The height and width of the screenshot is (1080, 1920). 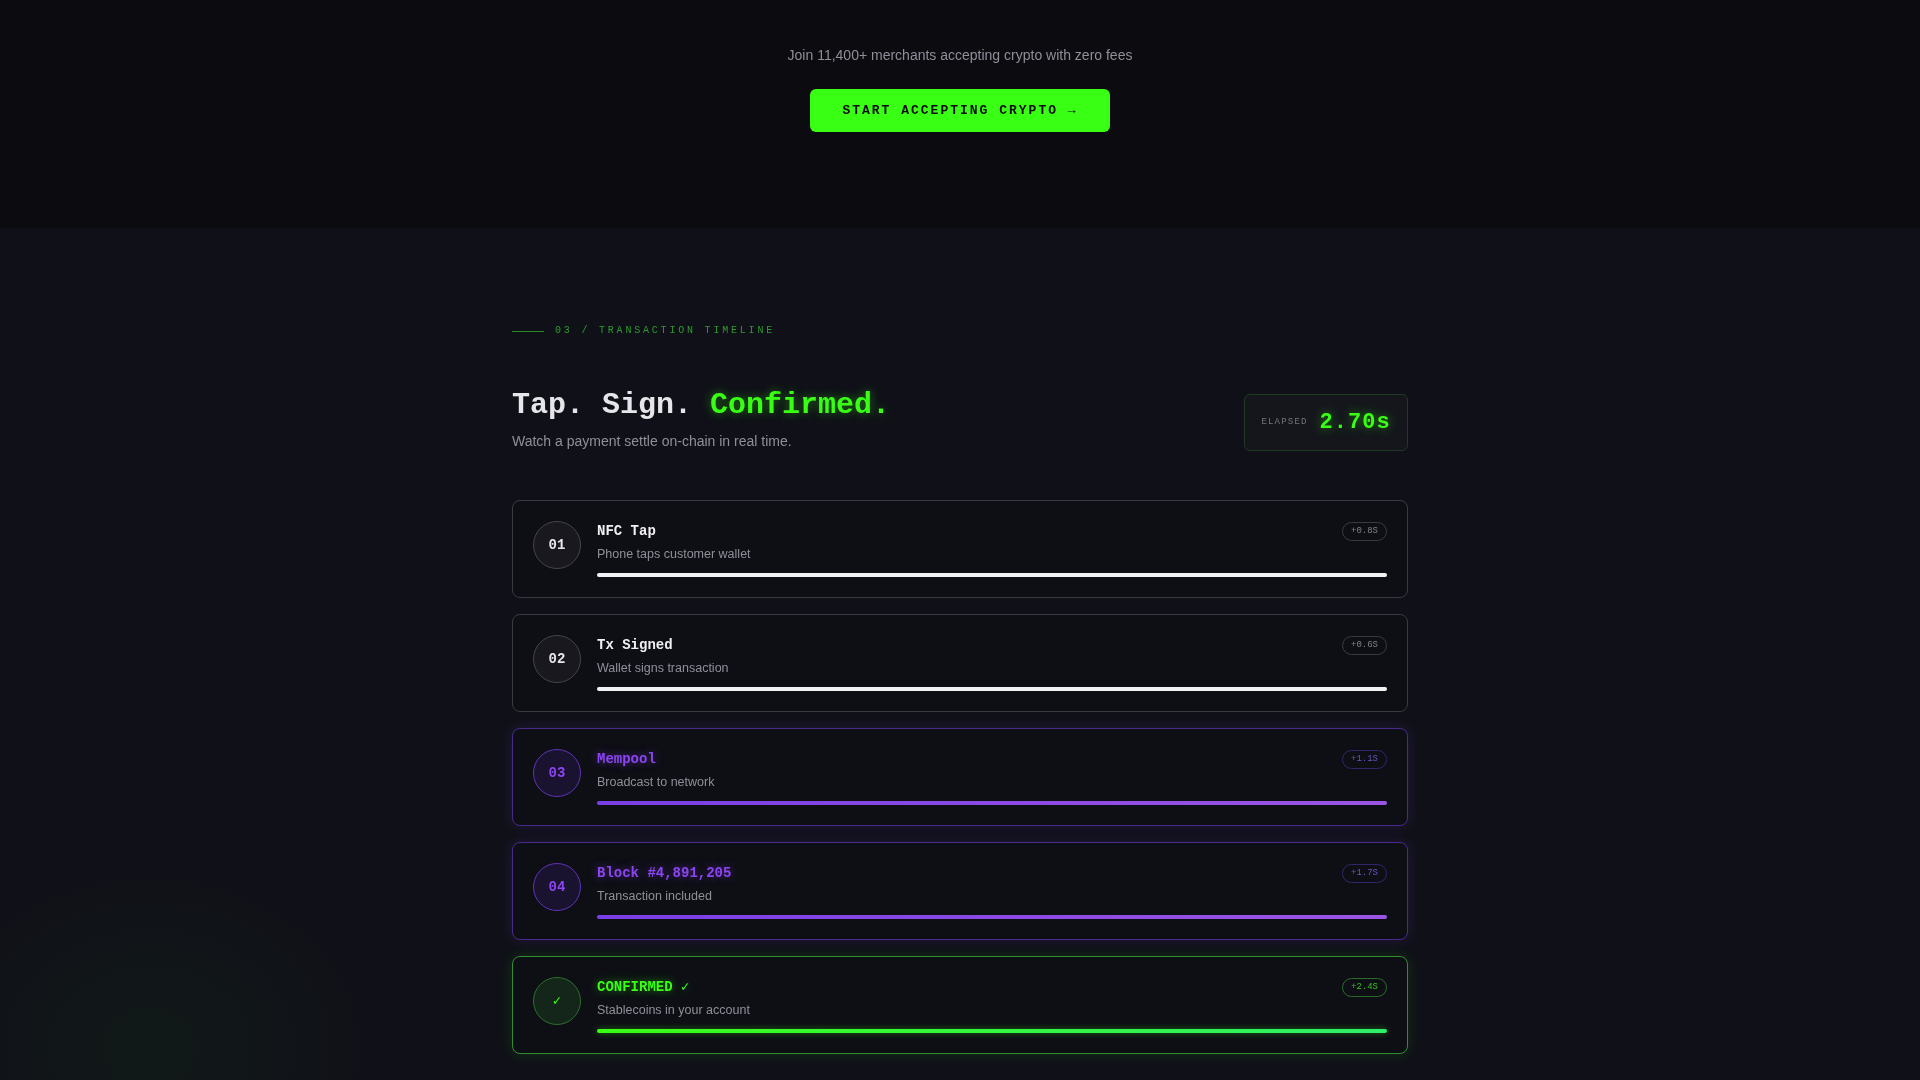 I want to click on elapsed-value: 2.70s, so click(x=1355, y=423).